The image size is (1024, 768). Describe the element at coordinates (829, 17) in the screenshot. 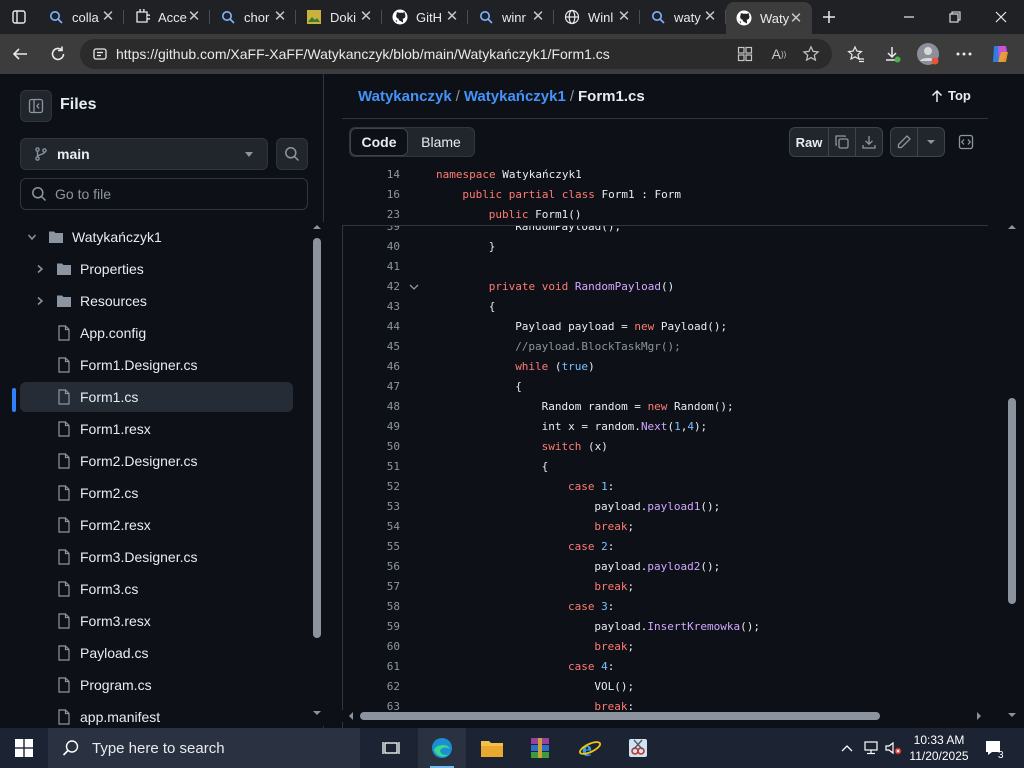

I see `new-tab-button` at that location.